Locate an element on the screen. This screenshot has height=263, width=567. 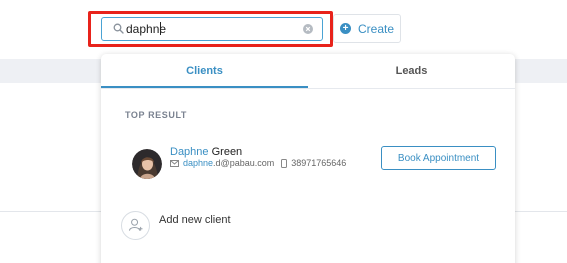
tab-clients-label: Clients is located at coordinates (204, 71).